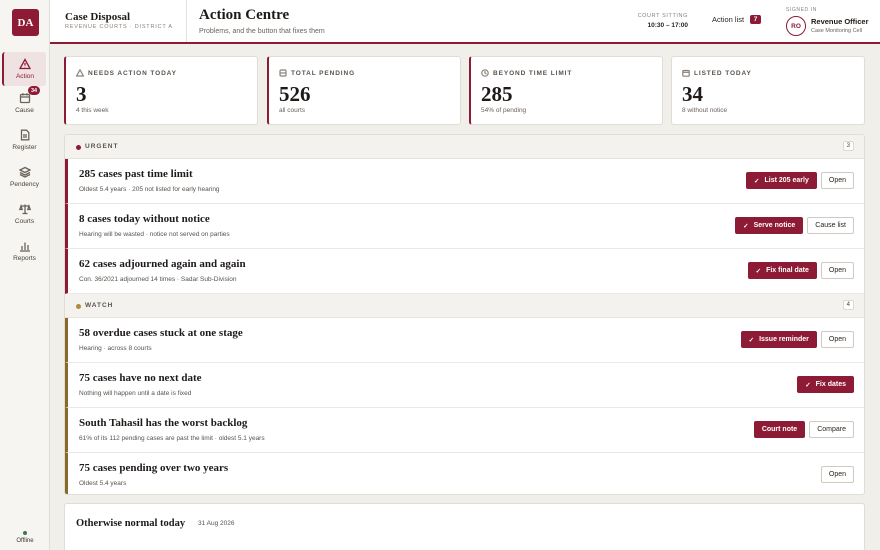  Describe the element at coordinates (464, 306) in the screenshot. I see `group-header-watch: WATCH 4` at that location.